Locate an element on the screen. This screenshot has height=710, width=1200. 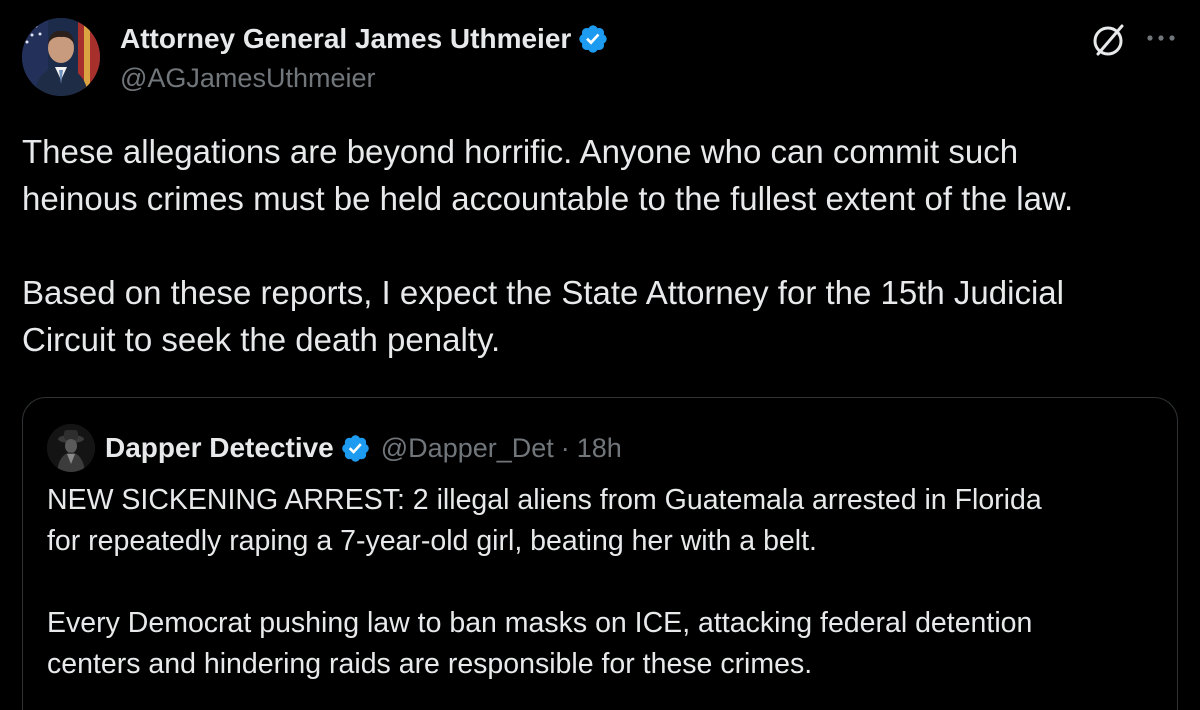
quoted-tweet-time: 18h is located at coordinates (599, 448).